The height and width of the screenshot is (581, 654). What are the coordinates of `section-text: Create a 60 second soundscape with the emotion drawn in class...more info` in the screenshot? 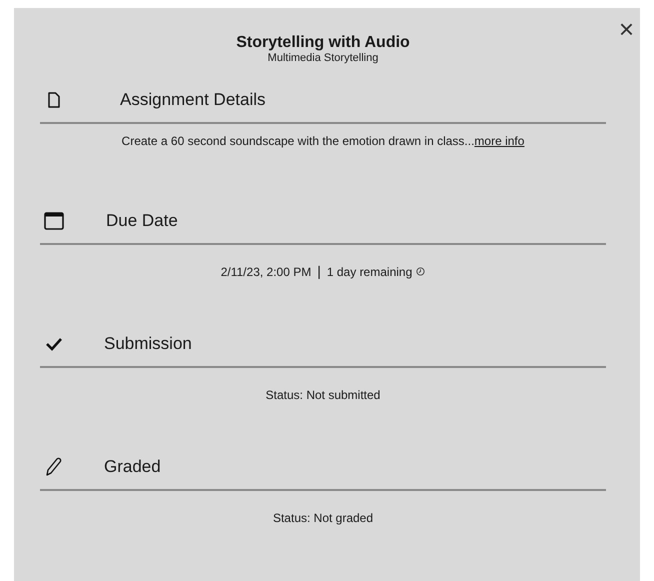 It's located at (323, 141).